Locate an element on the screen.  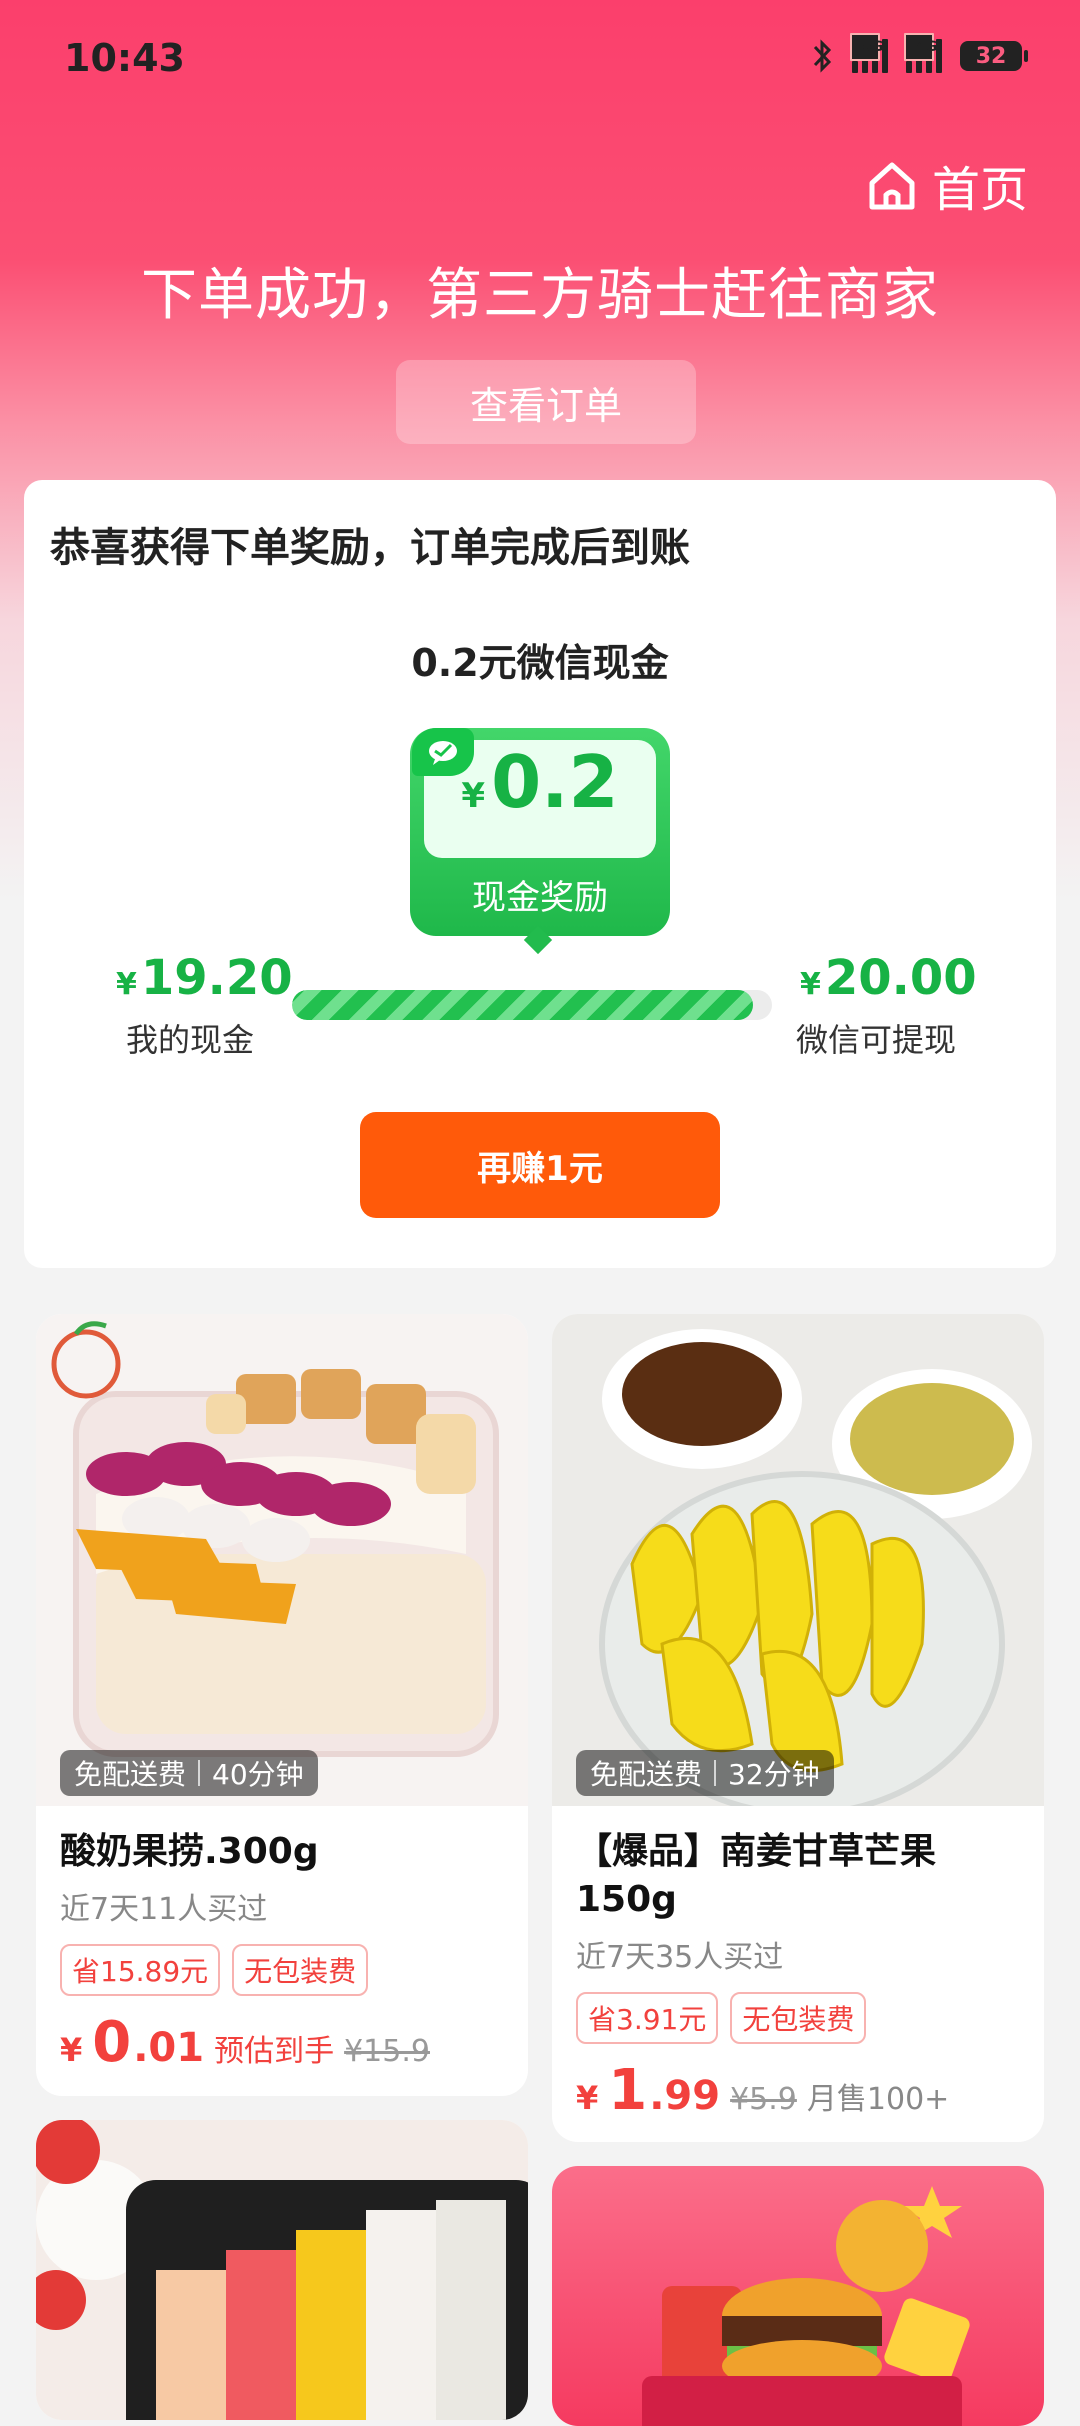
battery-icon: 32 is located at coordinates (994, 56).